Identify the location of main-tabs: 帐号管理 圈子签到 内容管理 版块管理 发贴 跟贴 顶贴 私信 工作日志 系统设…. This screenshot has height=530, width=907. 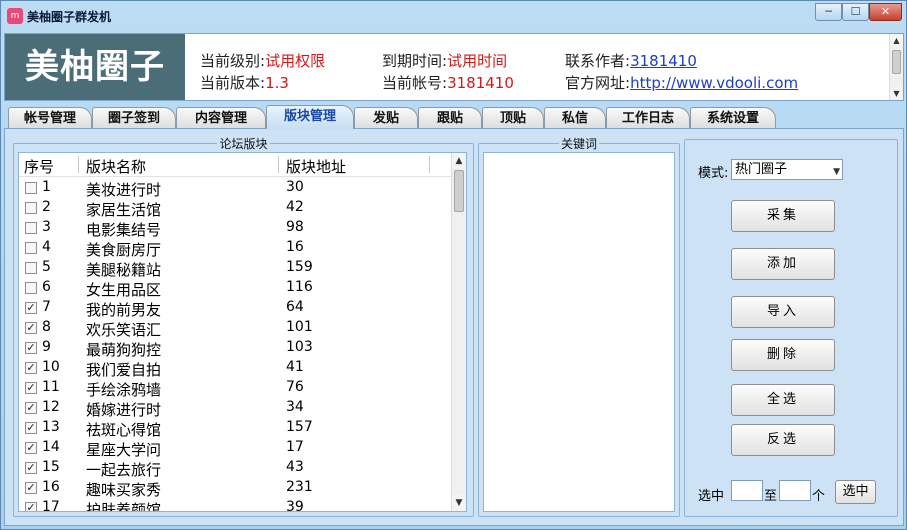
(454, 117).